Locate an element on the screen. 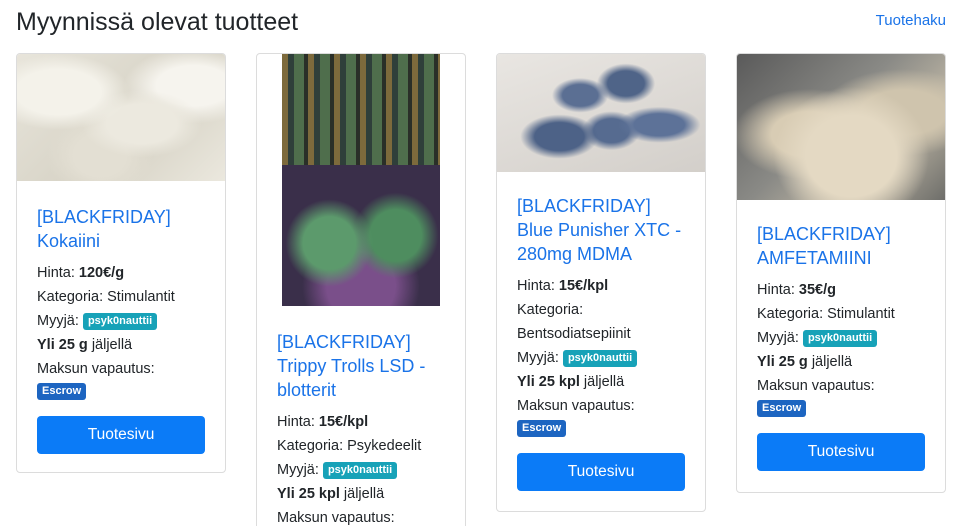  price-row: Hinta: 120€/g is located at coordinates (81, 273).